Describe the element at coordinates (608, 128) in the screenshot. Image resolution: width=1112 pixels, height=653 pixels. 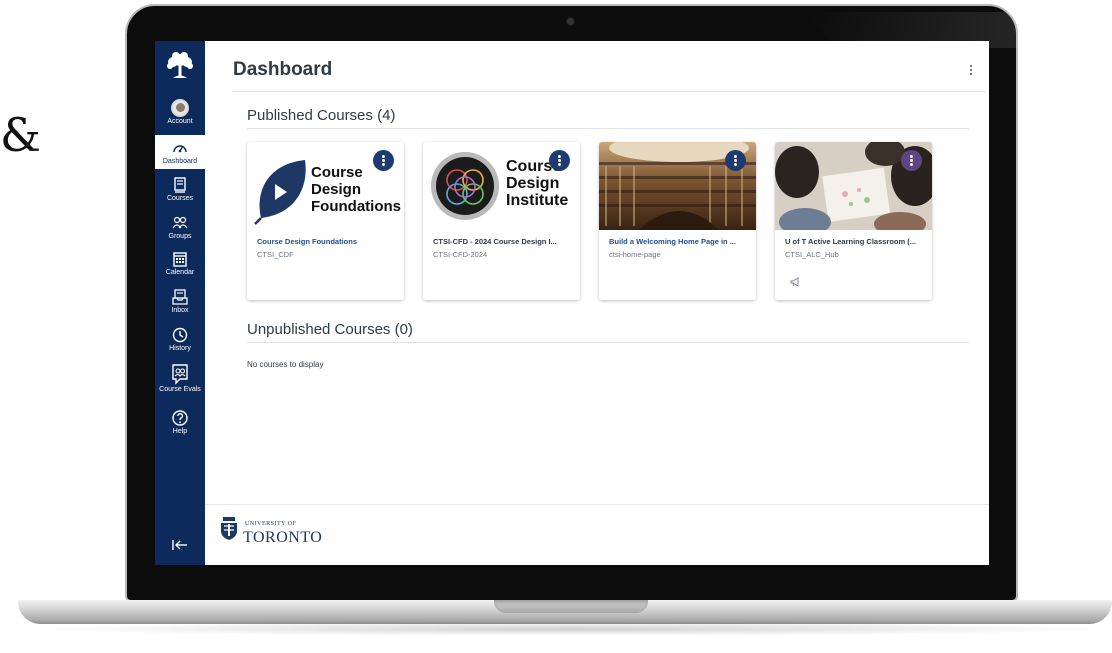
I see `published-divider` at that location.